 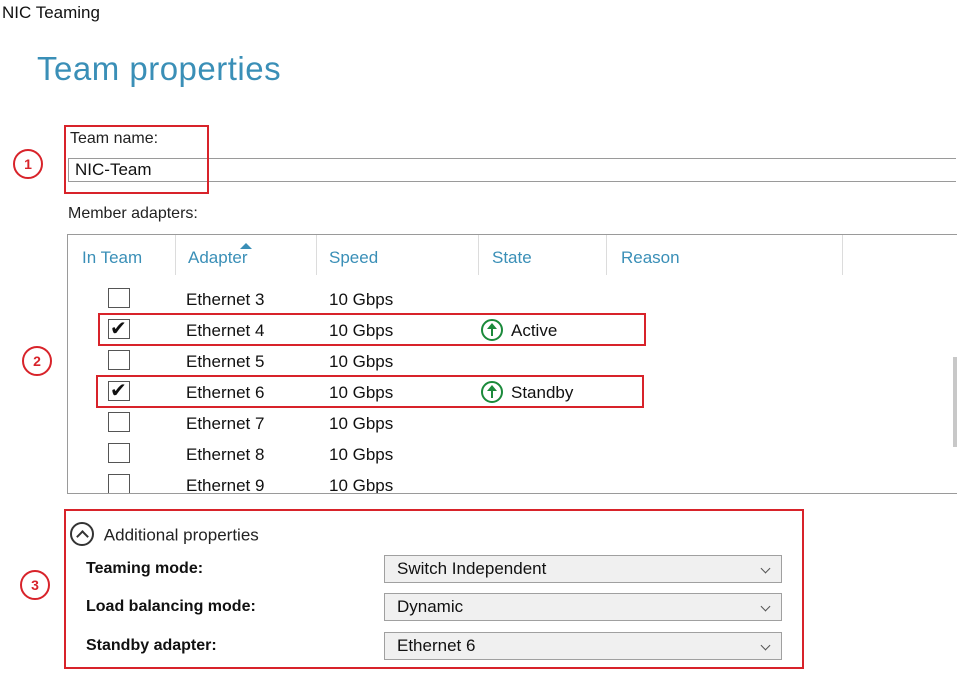 I want to click on grid-header: In Team Adapter Speed State Reason, so click(x=512, y=255).